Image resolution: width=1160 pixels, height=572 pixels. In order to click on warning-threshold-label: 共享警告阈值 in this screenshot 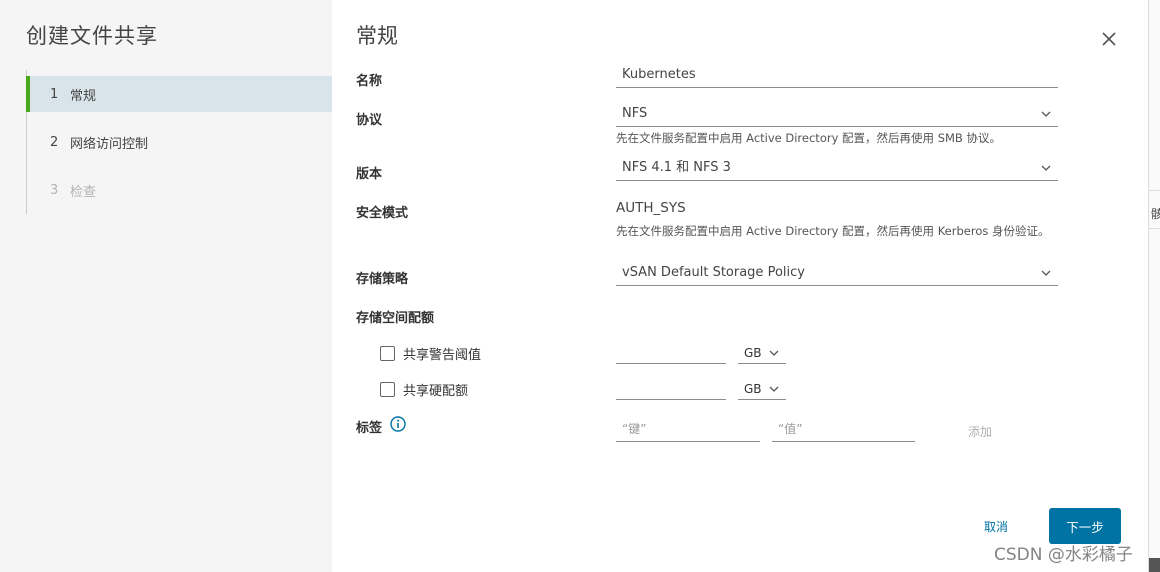, I will do `click(442, 355)`.